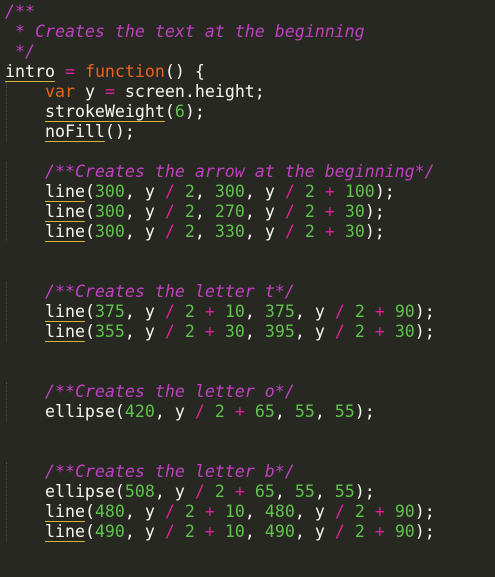 The image size is (495, 577). I want to click on code-line: line(300, y / 2, 300, y / 2 + 100);, so click(200, 192).